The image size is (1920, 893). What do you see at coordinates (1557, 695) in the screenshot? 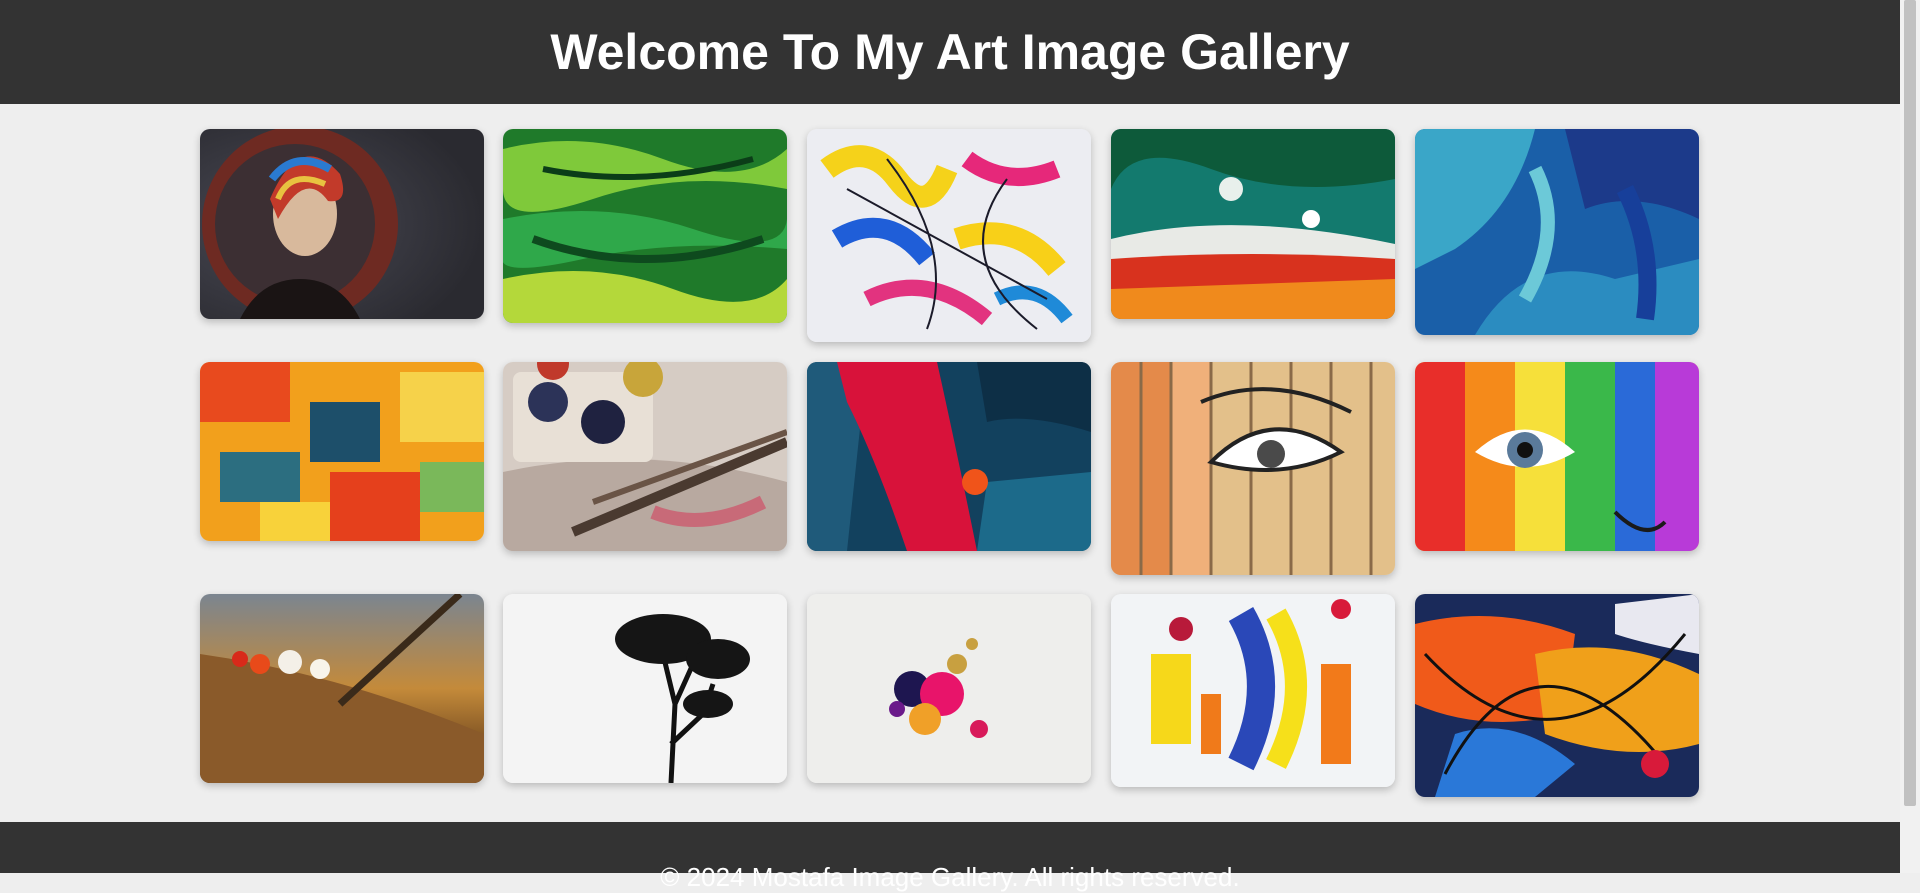
I see `gallery-image-pollock` at bounding box center [1557, 695].